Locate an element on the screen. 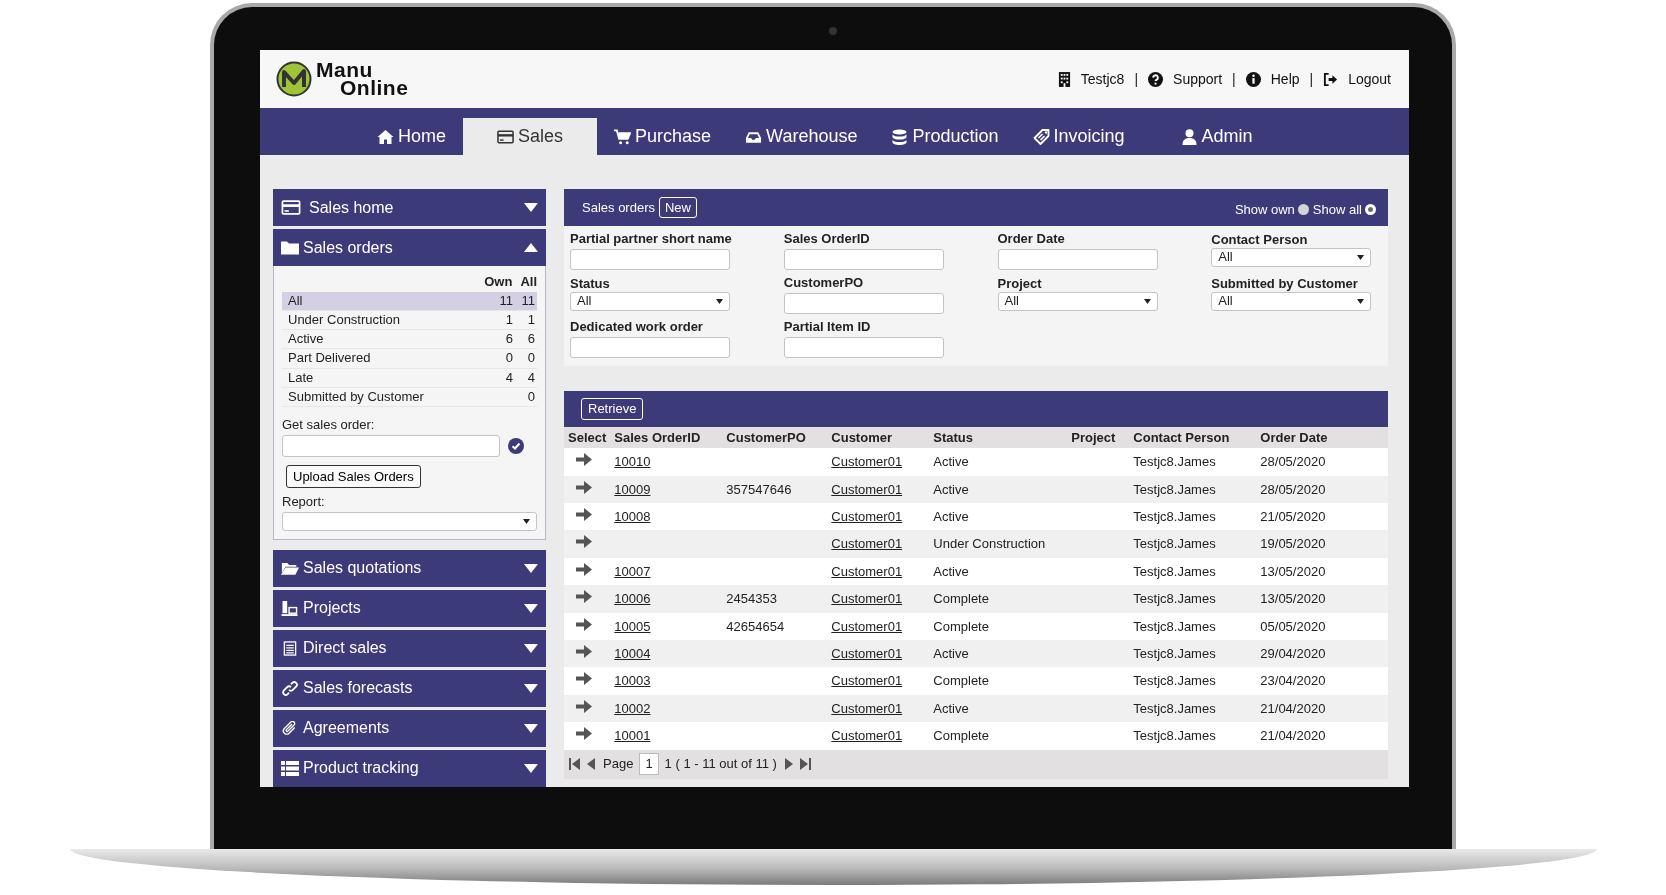  order-id-link: 10010 is located at coordinates (632, 462).